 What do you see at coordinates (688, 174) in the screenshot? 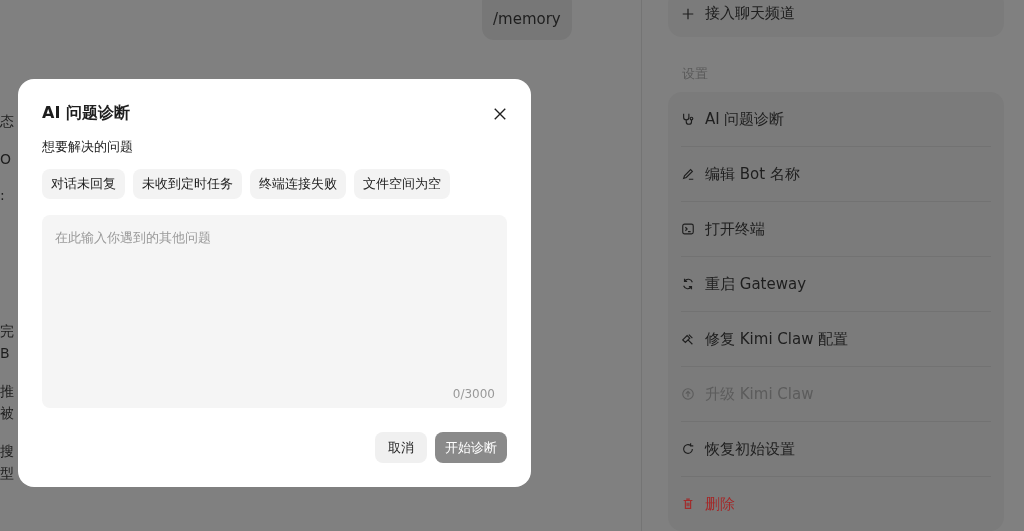
I see `pencil-icon` at bounding box center [688, 174].